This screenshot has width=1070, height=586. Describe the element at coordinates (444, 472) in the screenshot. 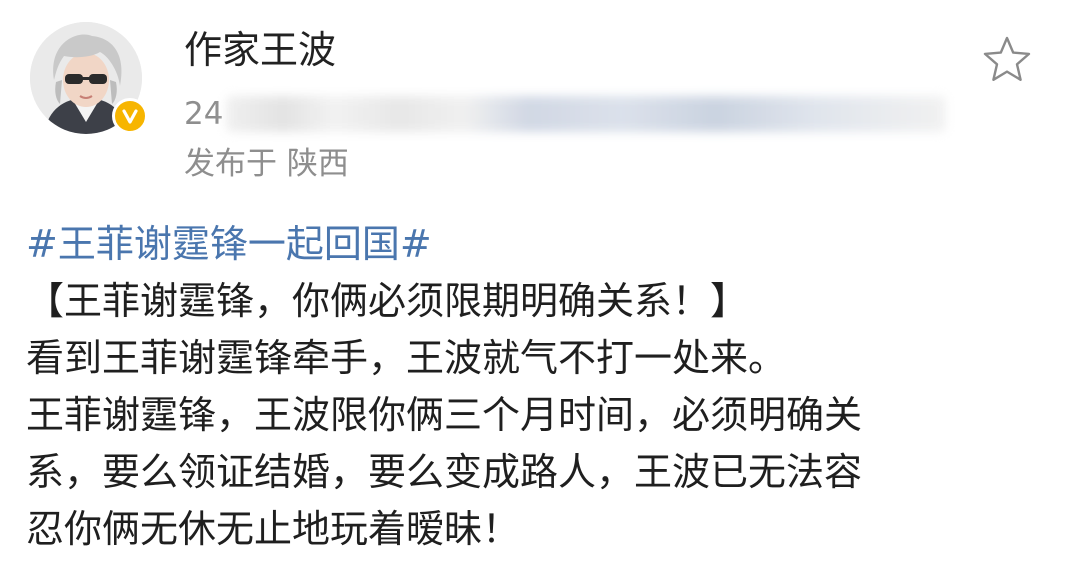

I see `post-text-line: 系，要么领证结婚，要么变成路人，王波已无法容` at that location.